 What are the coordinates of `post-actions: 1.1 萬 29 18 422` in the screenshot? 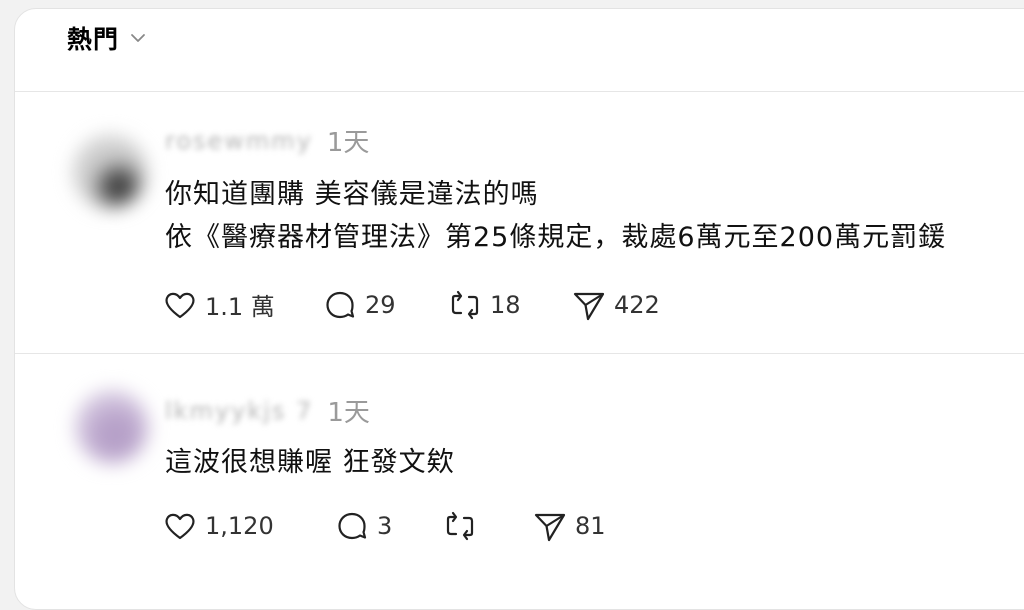 It's located at (411, 304).